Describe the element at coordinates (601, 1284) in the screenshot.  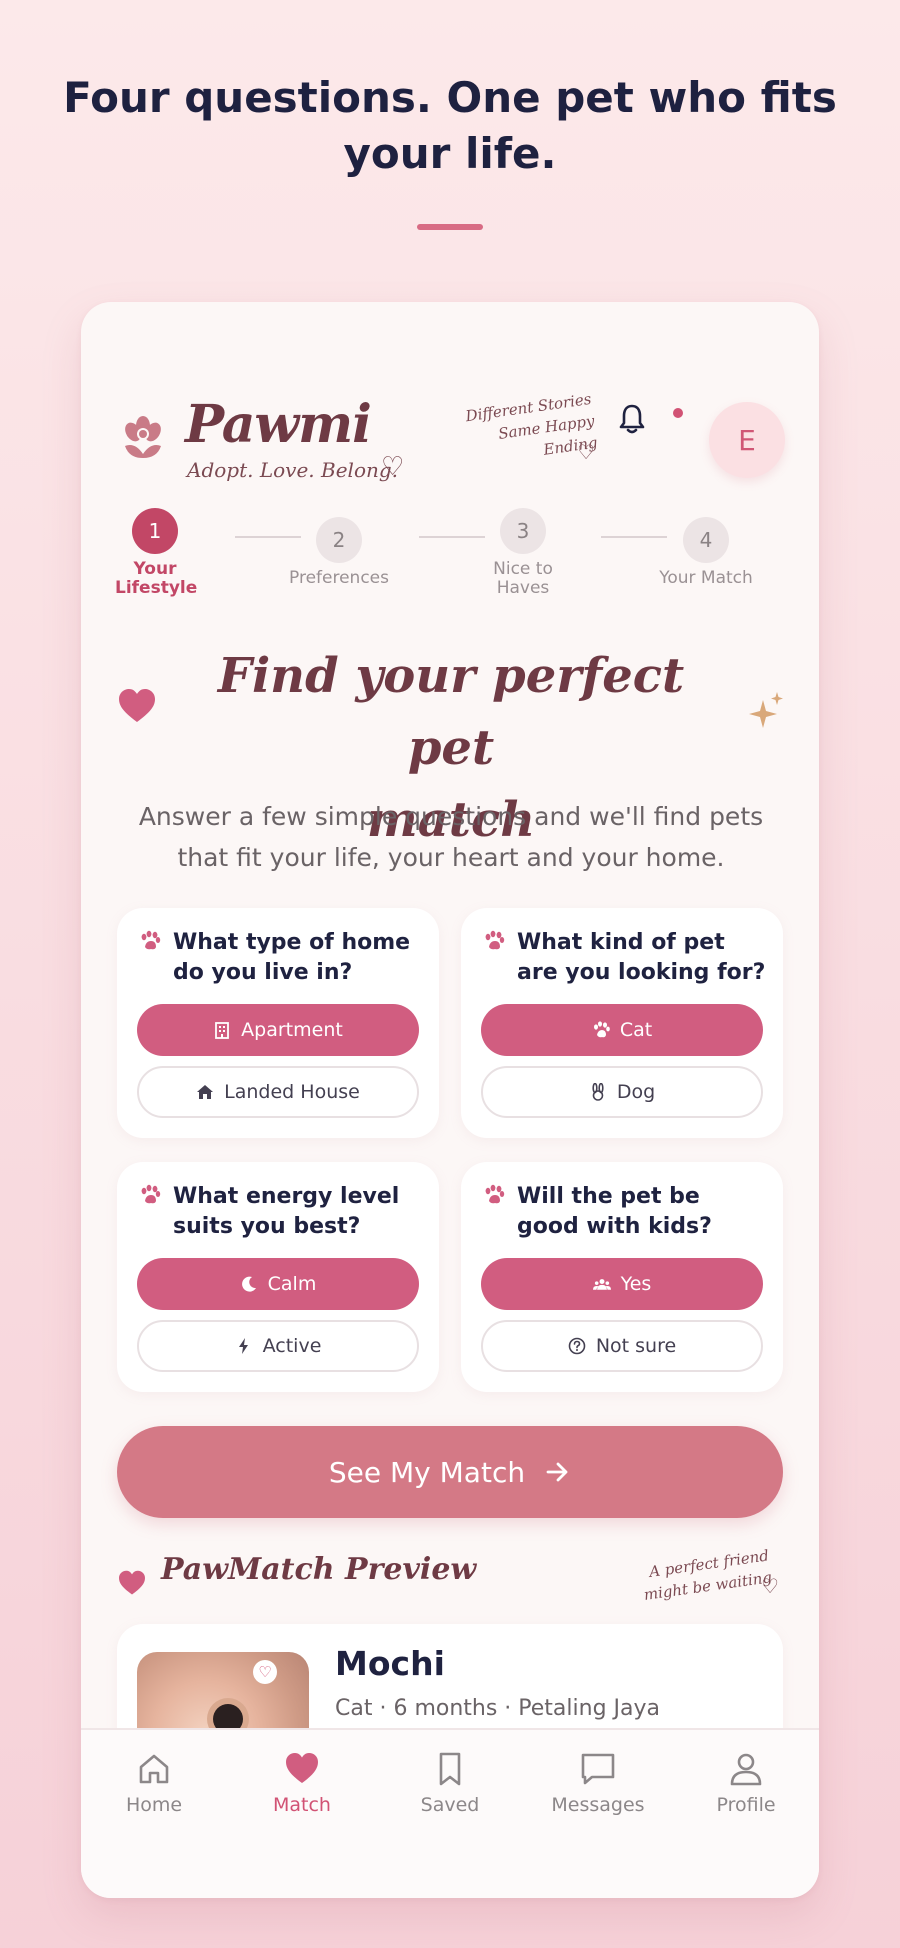
I see `people-icon` at that location.